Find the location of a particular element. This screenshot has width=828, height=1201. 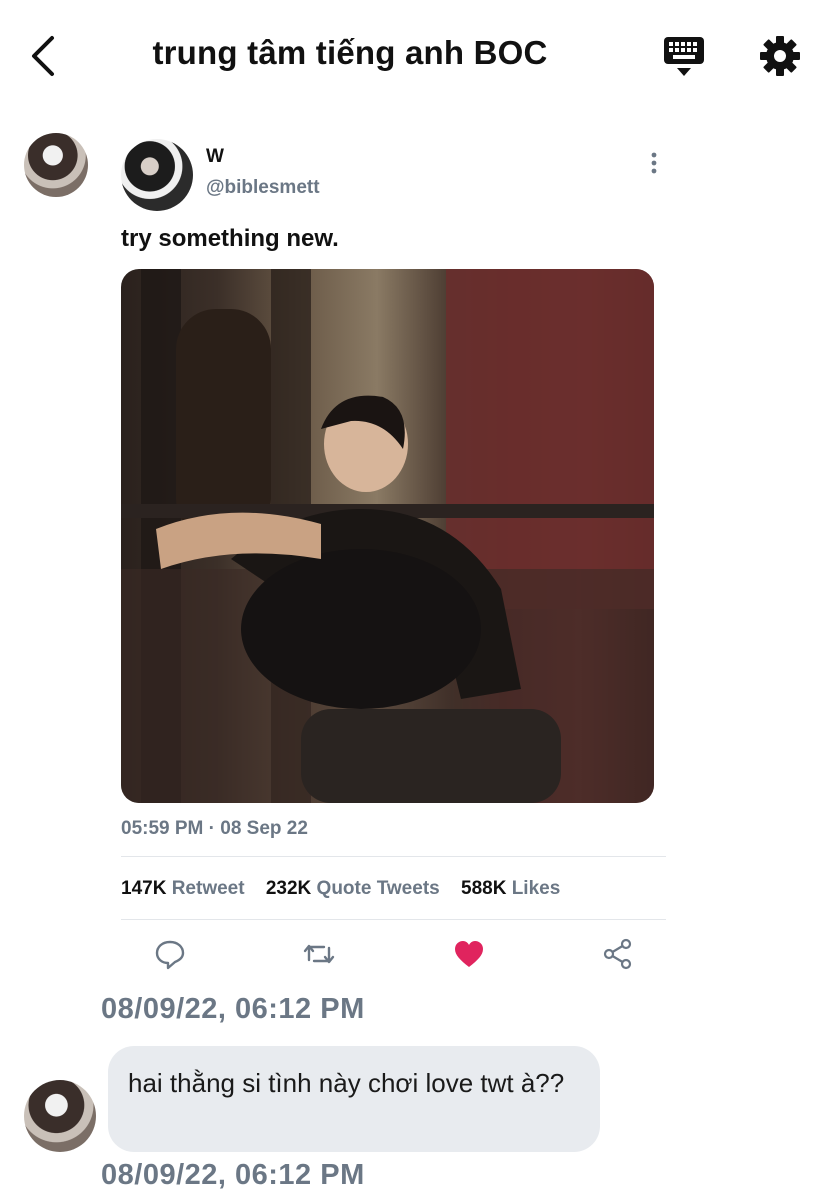

share-icon is located at coordinates (617, 954).